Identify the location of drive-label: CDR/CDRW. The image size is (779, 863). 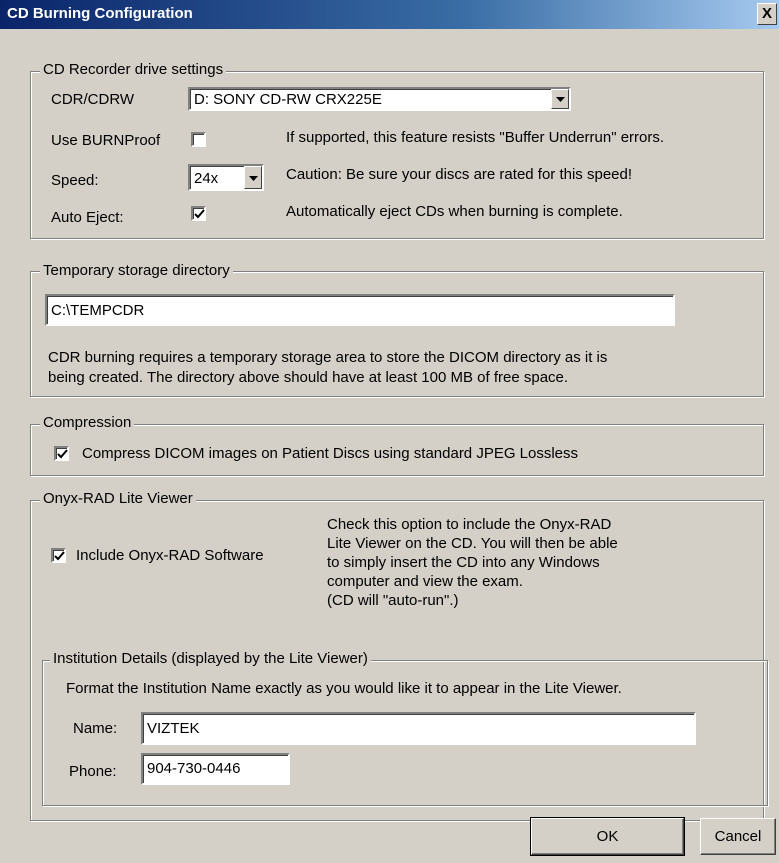
(93, 99).